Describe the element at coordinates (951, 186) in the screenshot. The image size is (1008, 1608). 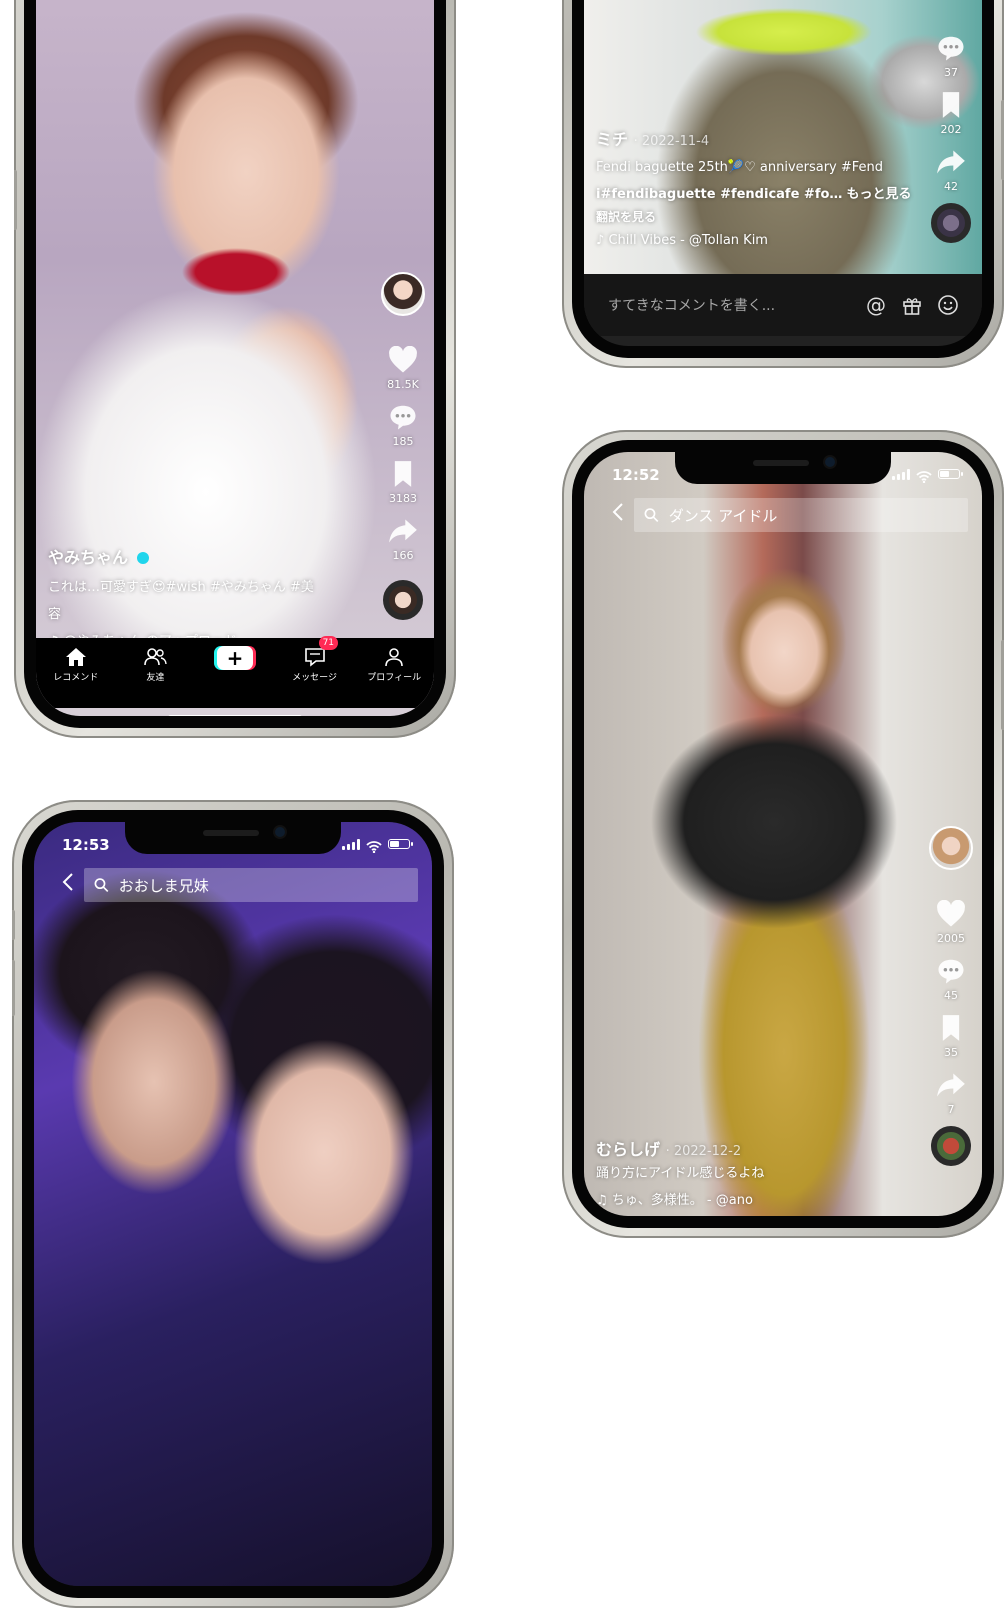
I see `share-count: 42` at that location.